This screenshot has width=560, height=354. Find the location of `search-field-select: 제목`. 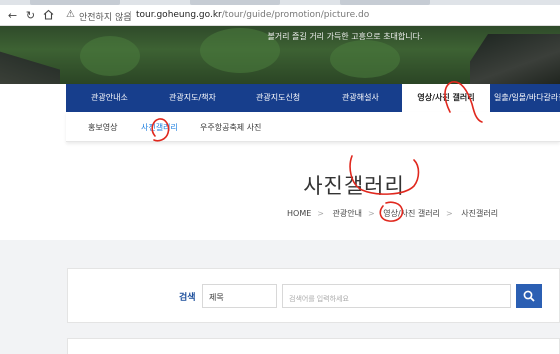

search-field-select: 제목 is located at coordinates (239, 296).